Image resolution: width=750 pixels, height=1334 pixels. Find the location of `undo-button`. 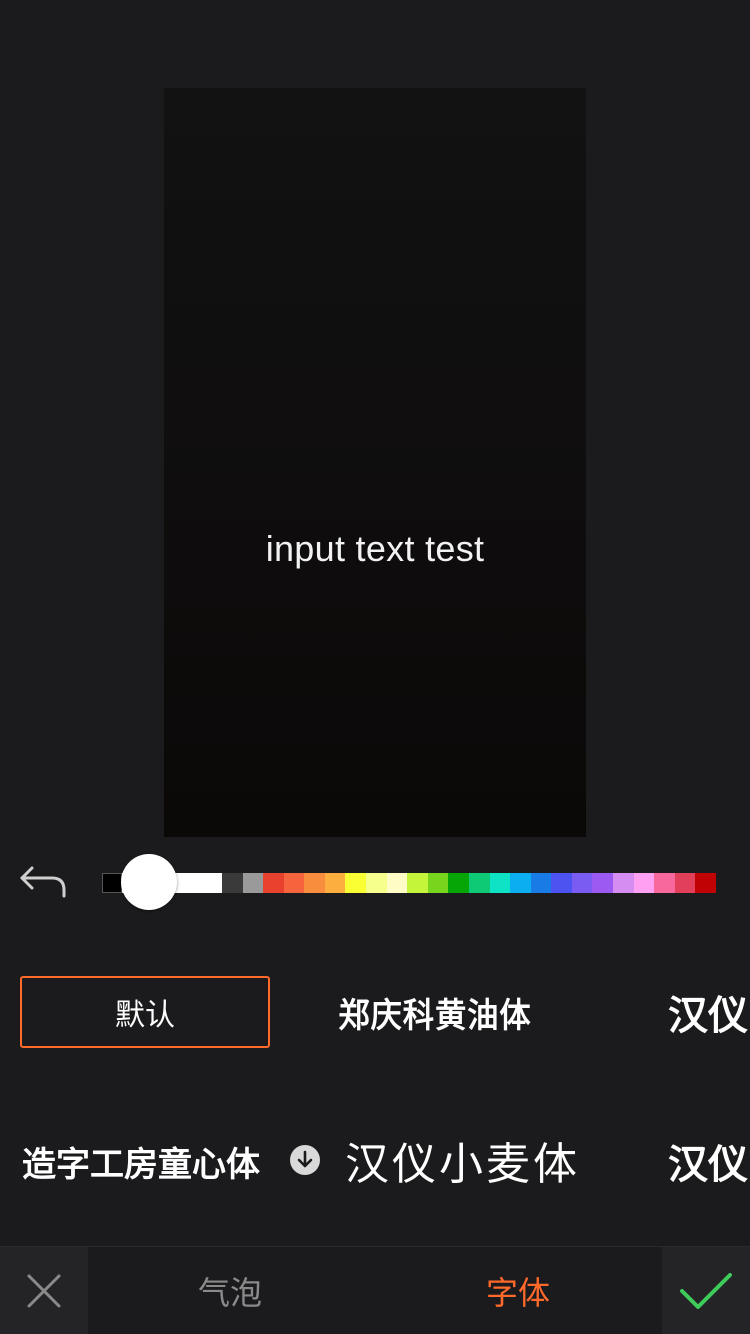

undo-button is located at coordinates (44, 883).